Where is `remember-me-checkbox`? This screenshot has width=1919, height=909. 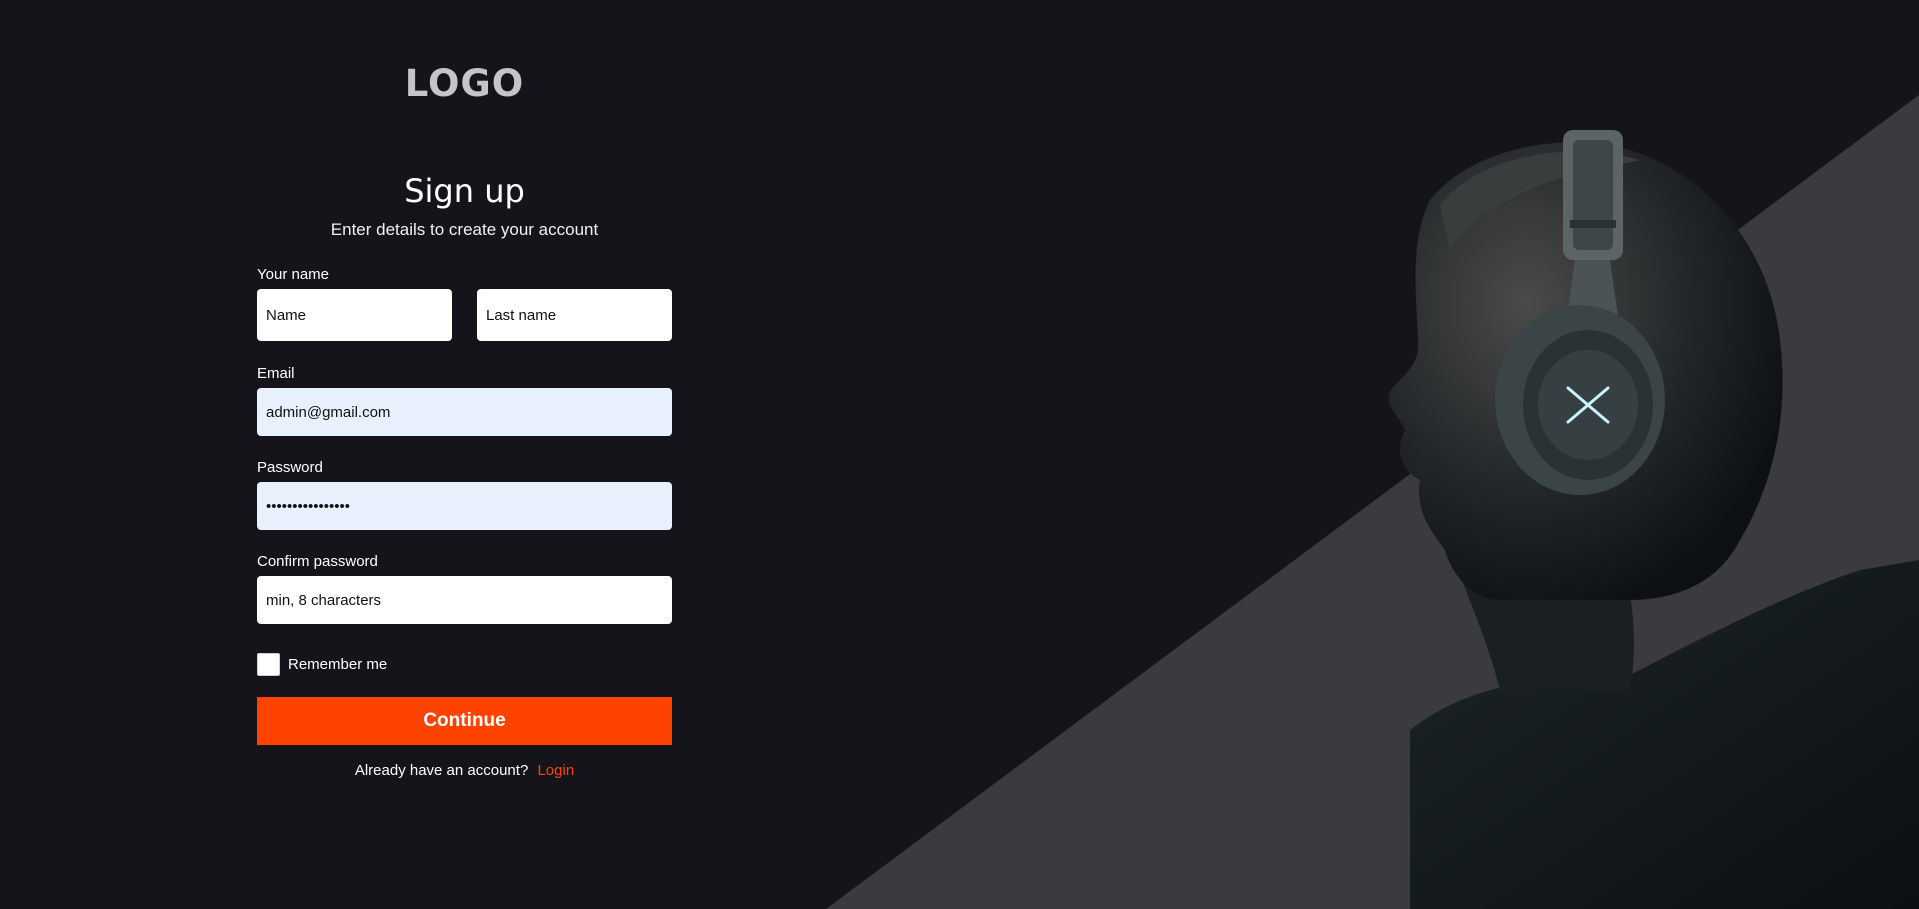
remember-me-checkbox is located at coordinates (268, 664).